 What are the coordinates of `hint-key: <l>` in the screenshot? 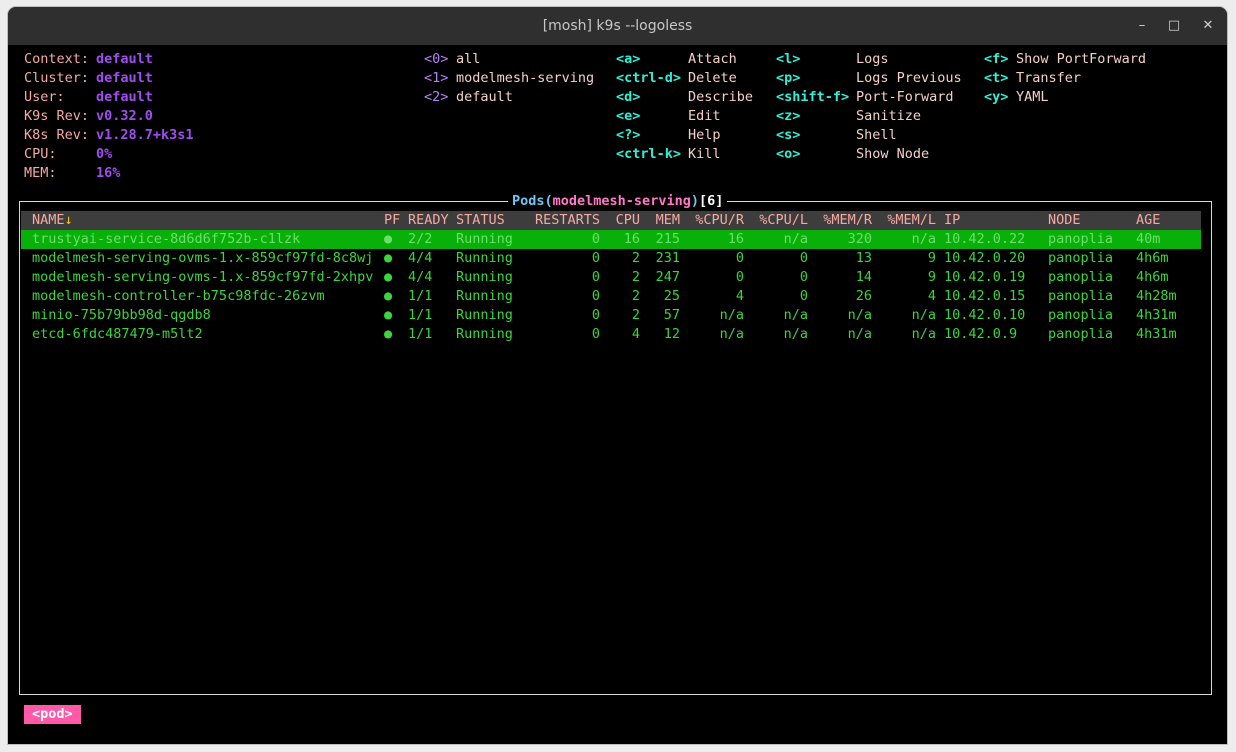 It's located at (788, 59).